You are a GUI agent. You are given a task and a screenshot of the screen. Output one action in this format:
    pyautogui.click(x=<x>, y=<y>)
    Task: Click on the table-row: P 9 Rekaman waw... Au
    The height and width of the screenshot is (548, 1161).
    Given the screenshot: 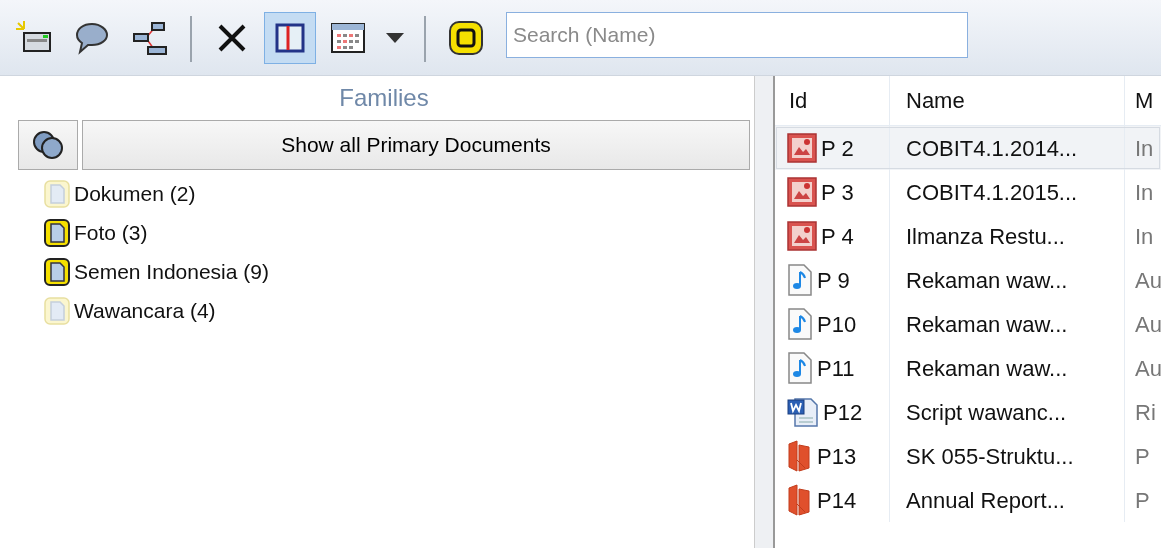 What is the action you would take?
    pyautogui.click(x=968, y=280)
    